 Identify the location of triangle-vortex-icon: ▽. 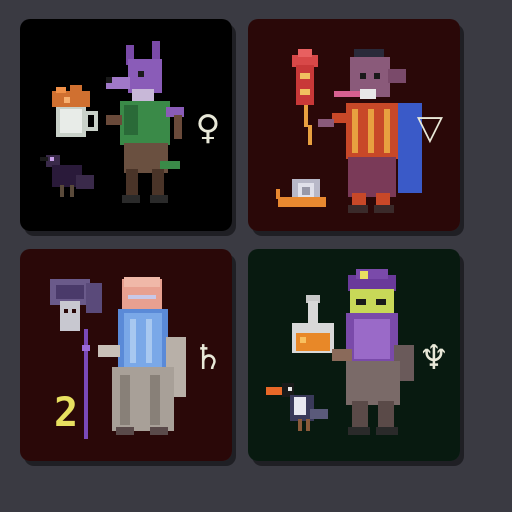
(430, 128).